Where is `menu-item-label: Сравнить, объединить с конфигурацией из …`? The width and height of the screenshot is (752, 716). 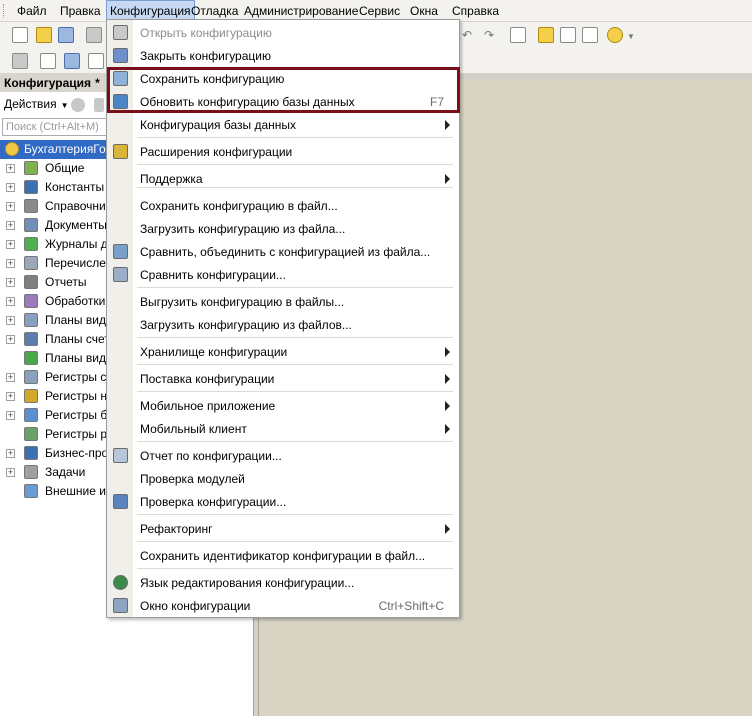
menu-item-label: Сравнить, объединить с конфигурацией из … is located at coordinates (285, 252).